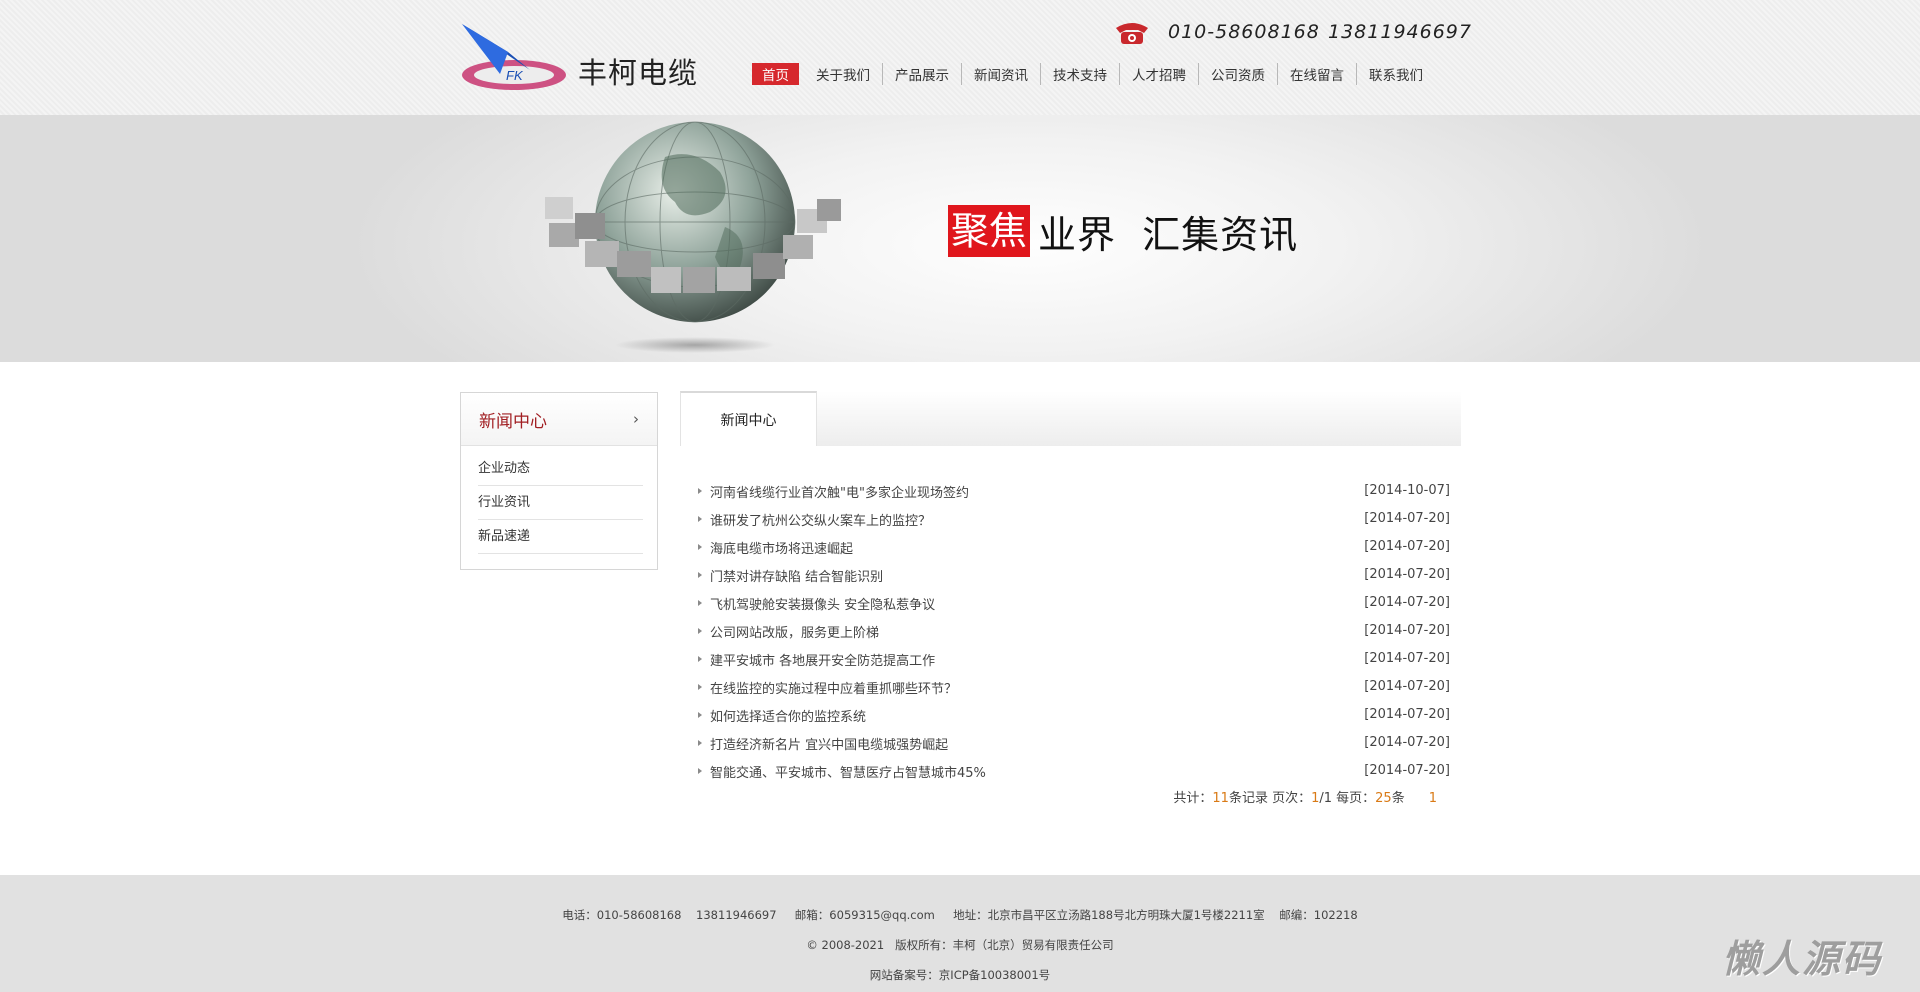  I want to click on list-item: 打造经济新名片 宜兴中国电缆城强势崛起 [2014-07-20], so click(1074, 743).